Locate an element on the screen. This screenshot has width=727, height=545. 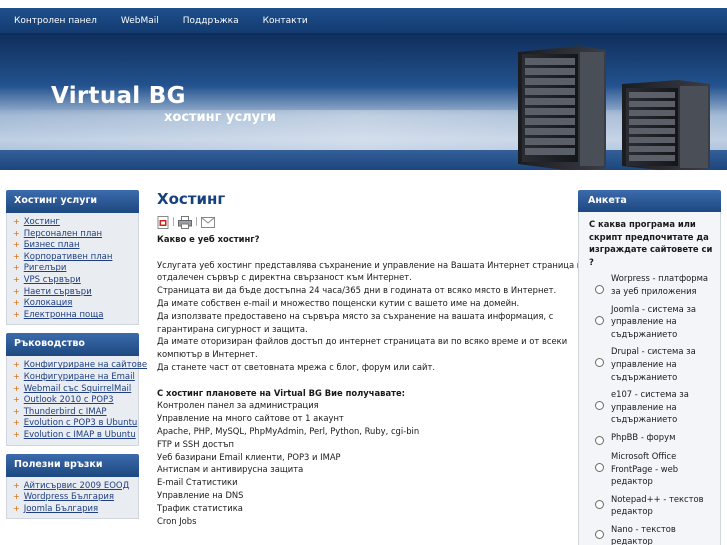
list-item: + Outlook 2010 с POP3 is located at coordinates (63, 400).